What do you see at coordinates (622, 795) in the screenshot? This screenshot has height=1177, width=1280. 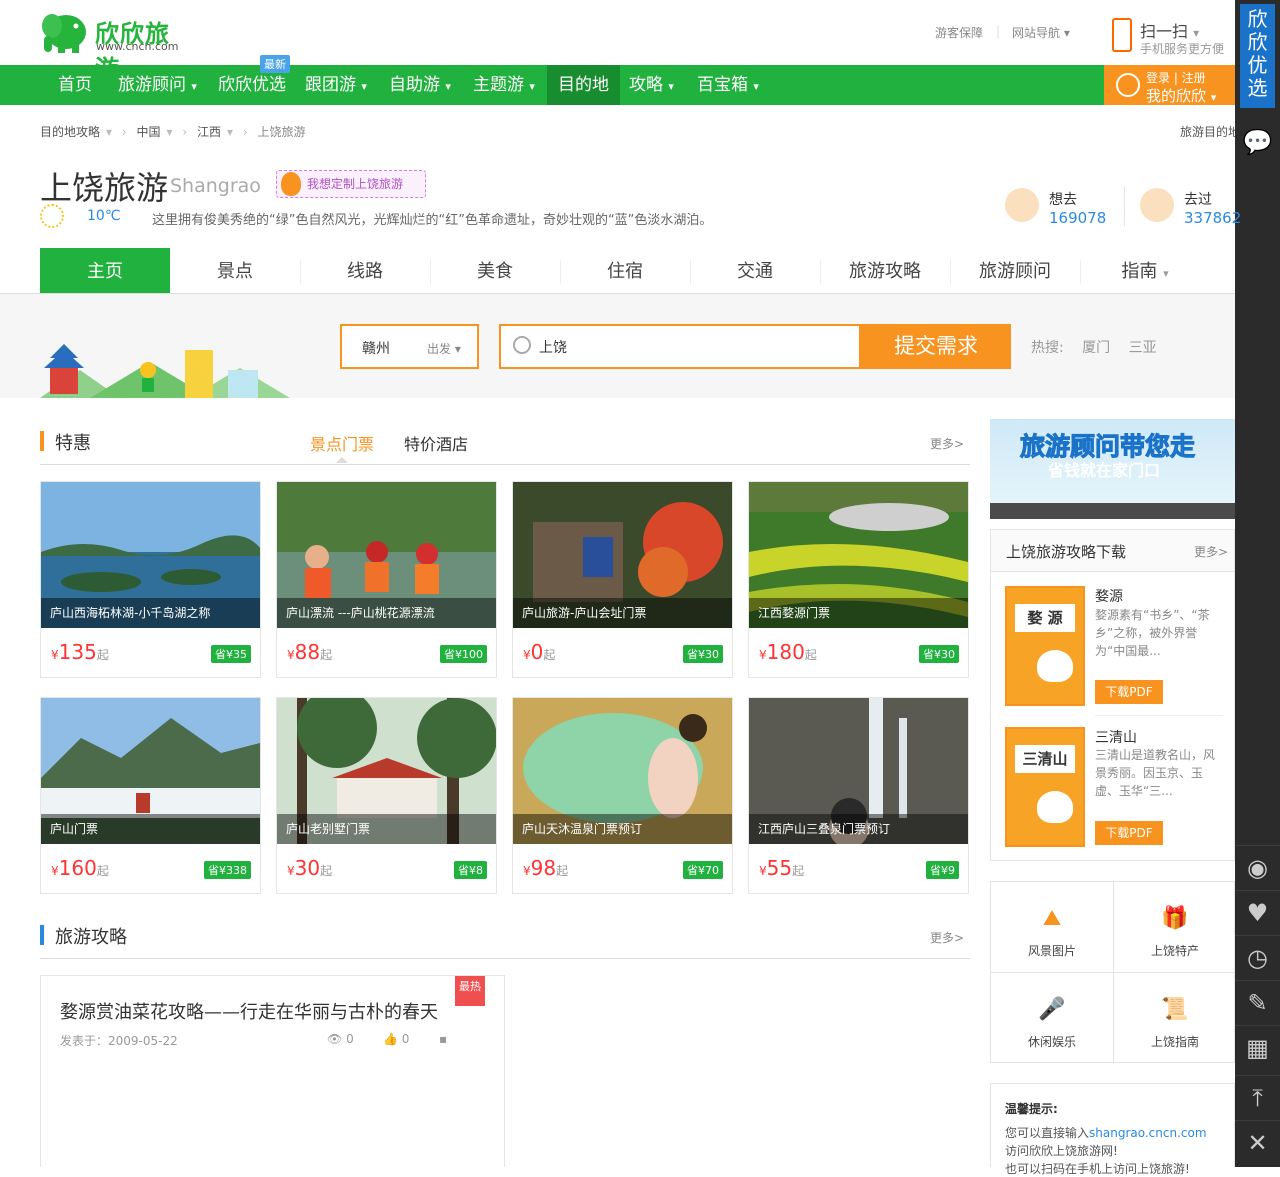 I see `deal-card: 庐山天沐温泉门票预订 ¥98起 省¥70` at bounding box center [622, 795].